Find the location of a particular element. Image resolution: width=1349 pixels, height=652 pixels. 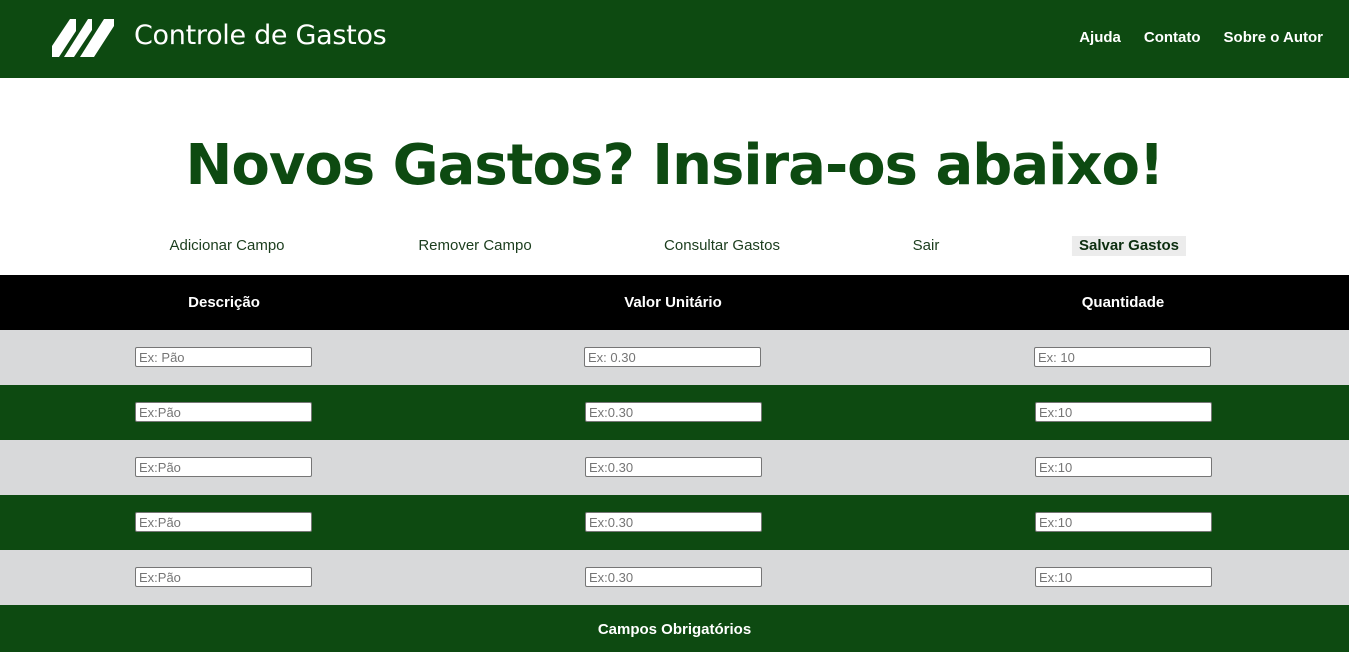

remove-field-button: Remover Campo is located at coordinates (474, 246).